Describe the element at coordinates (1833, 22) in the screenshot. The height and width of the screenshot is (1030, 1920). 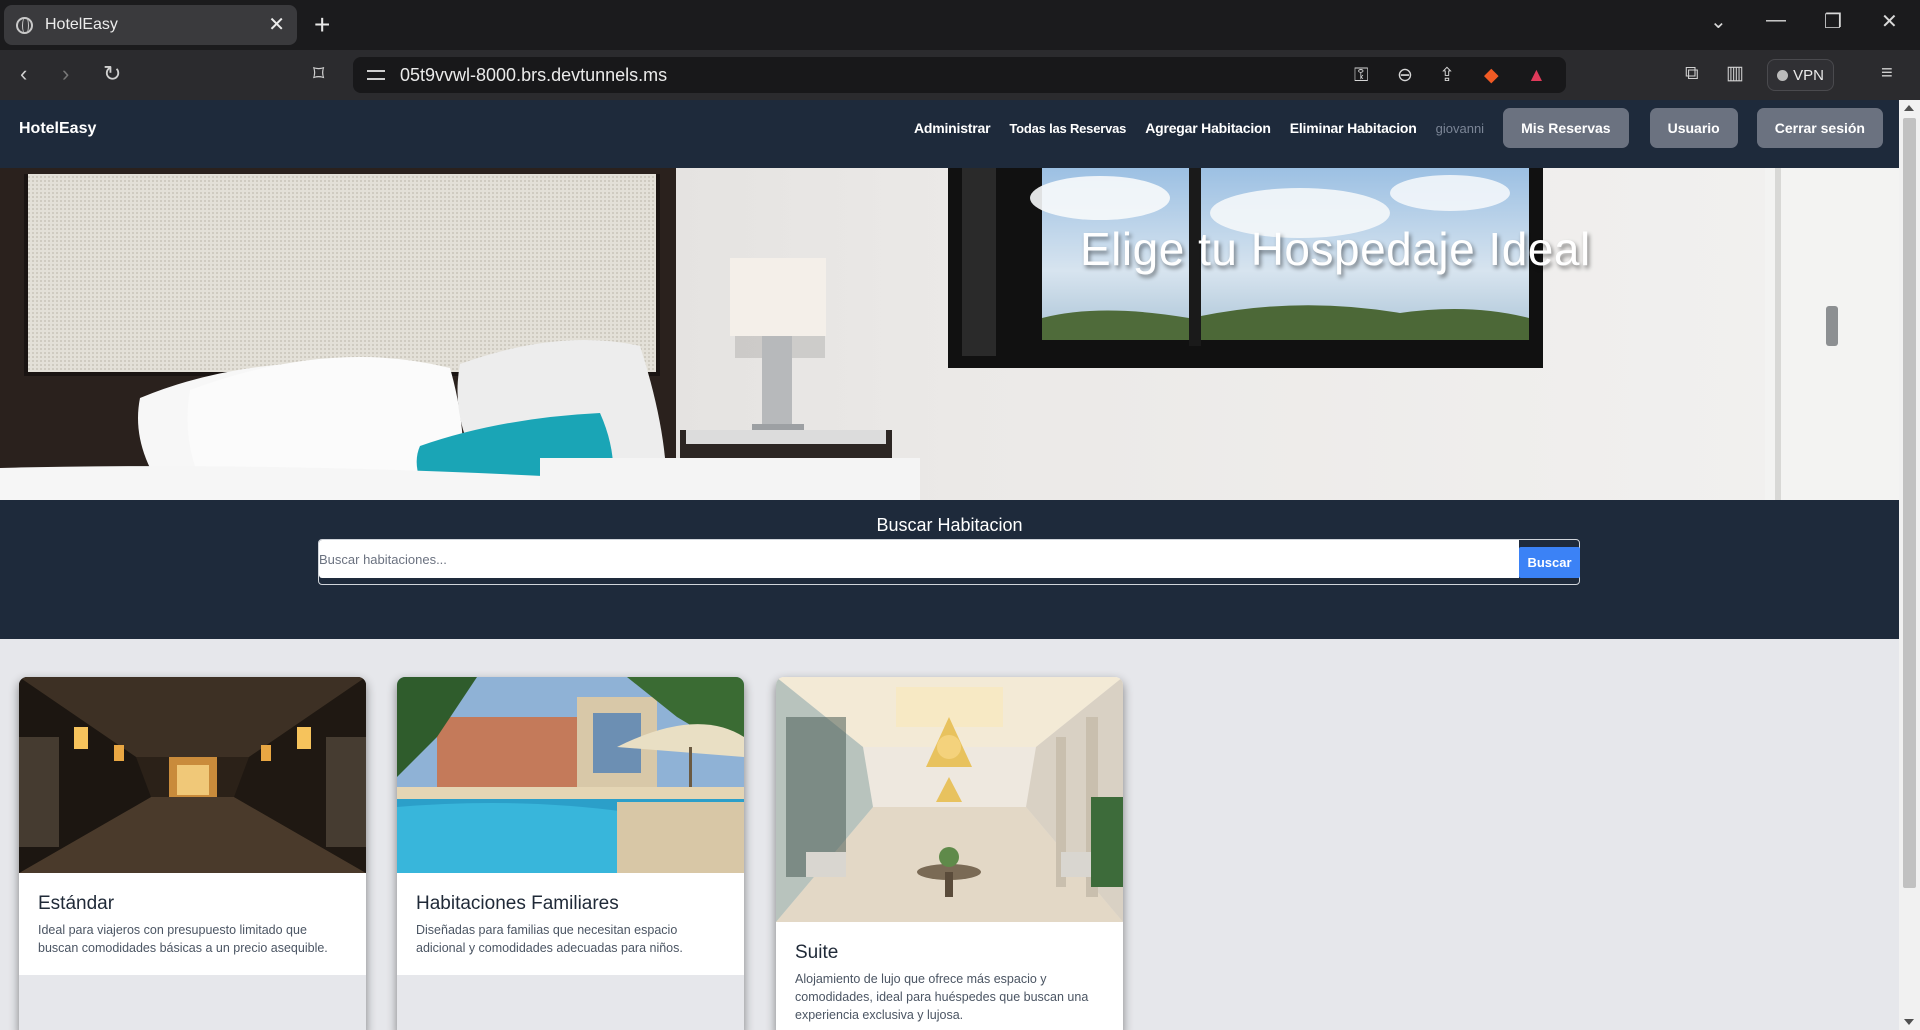
I see `restore-icon: ❐` at that location.